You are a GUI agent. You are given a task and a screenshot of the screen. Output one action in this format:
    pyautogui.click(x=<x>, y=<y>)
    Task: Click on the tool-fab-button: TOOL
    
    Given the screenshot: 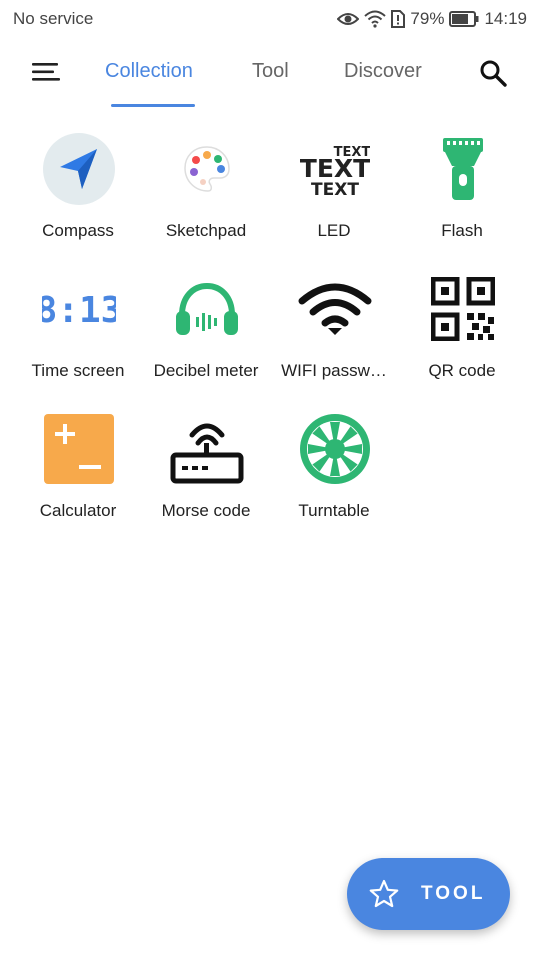 What is the action you would take?
    pyautogui.click(x=428, y=894)
    